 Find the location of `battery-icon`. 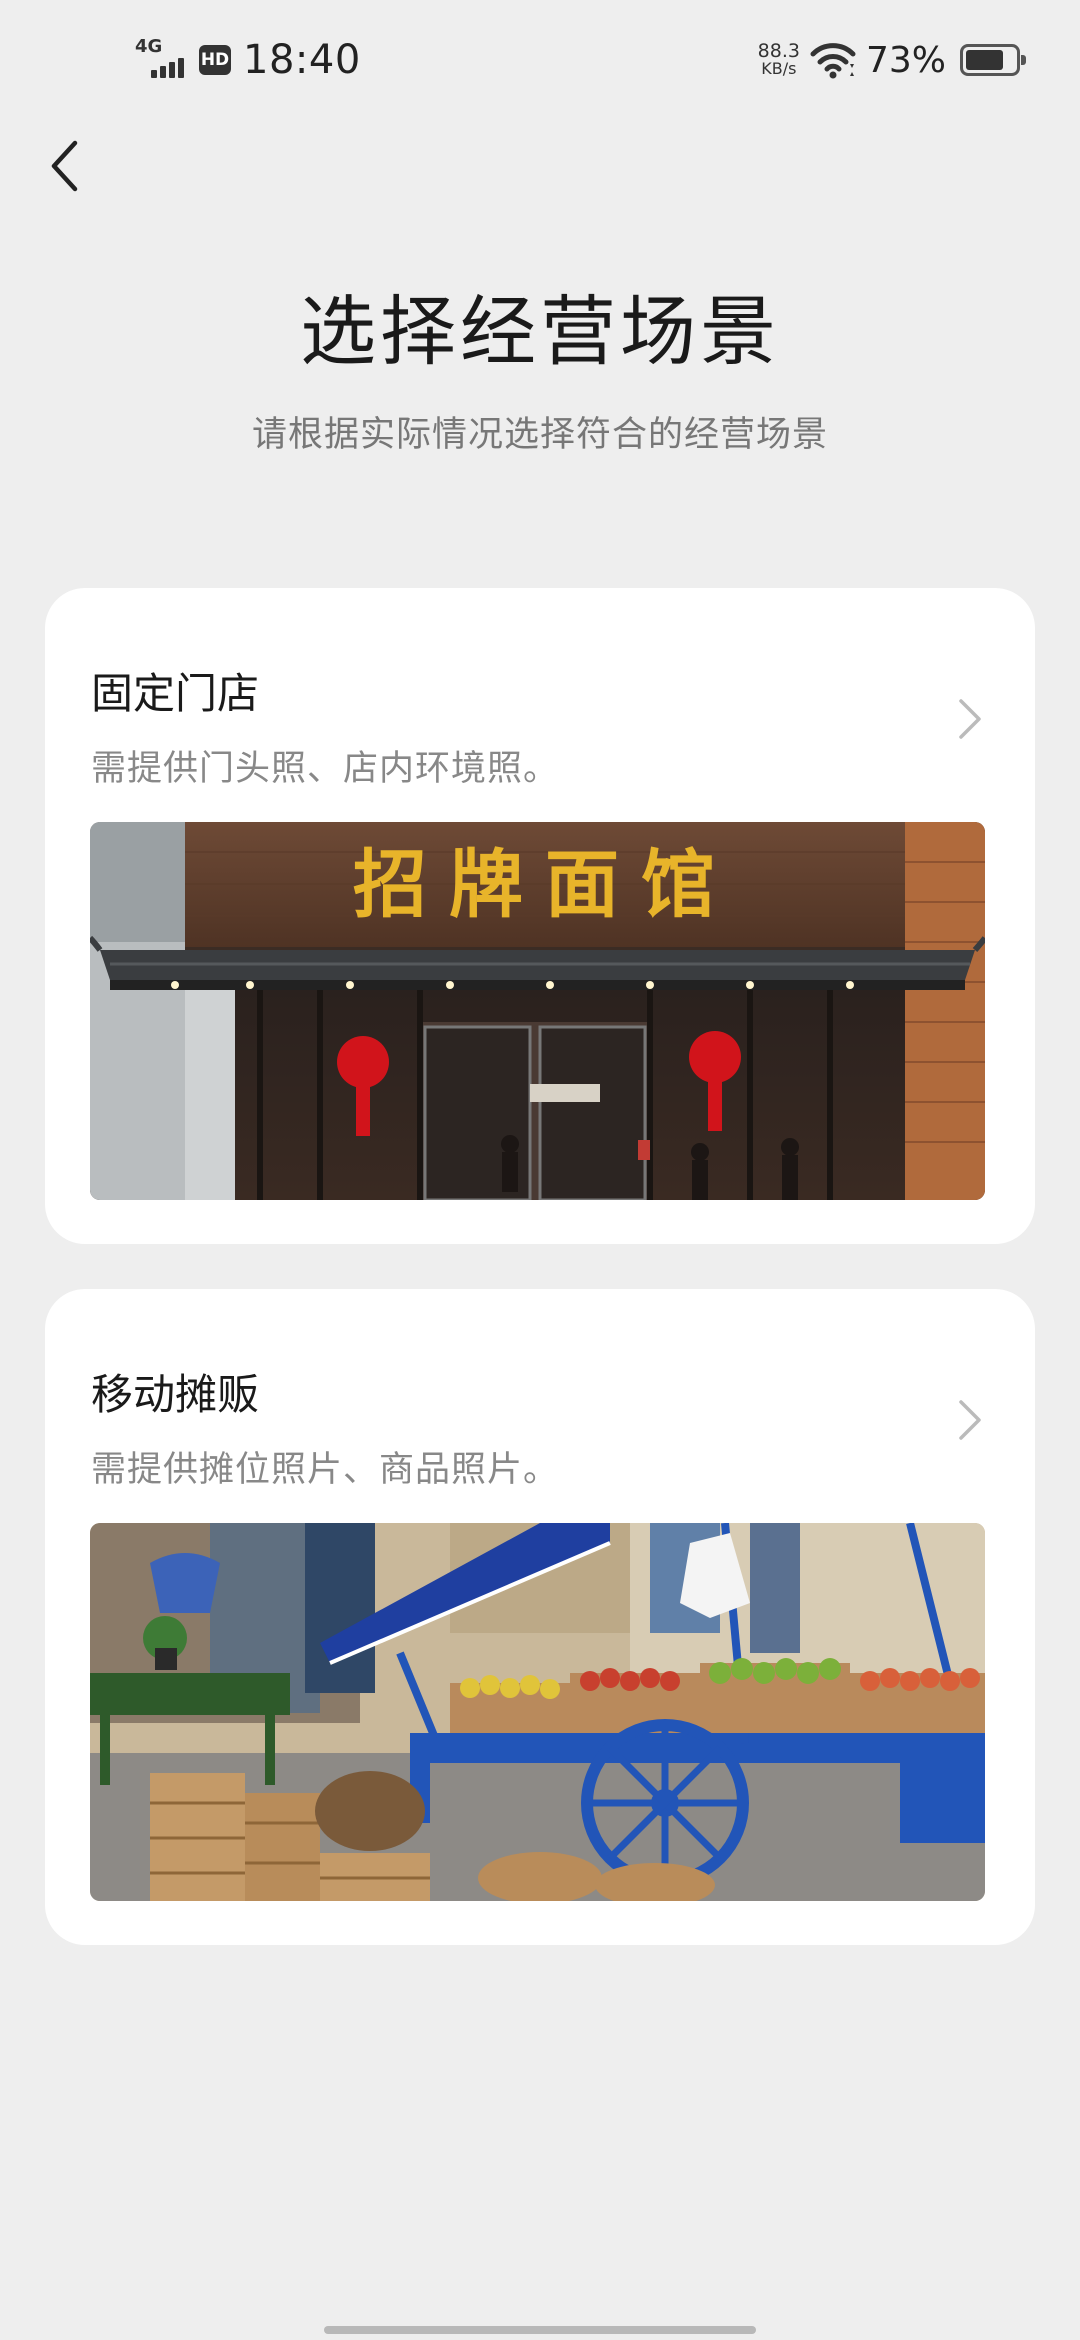

battery-icon is located at coordinates (993, 60).